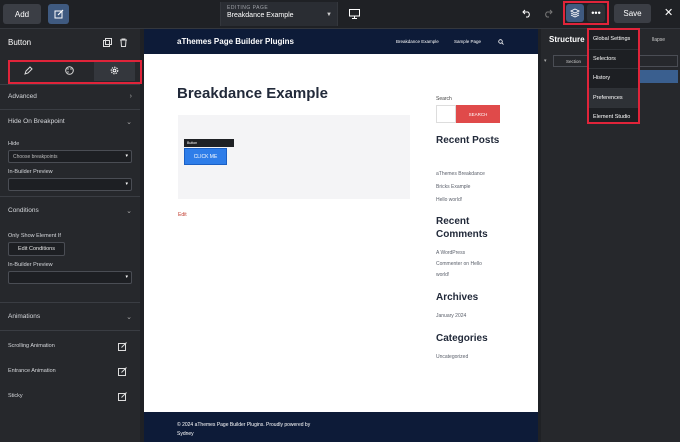 This screenshot has height=442, width=680. What do you see at coordinates (15, 396) in the screenshot?
I see `sticky-label: Sticky` at bounding box center [15, 396].